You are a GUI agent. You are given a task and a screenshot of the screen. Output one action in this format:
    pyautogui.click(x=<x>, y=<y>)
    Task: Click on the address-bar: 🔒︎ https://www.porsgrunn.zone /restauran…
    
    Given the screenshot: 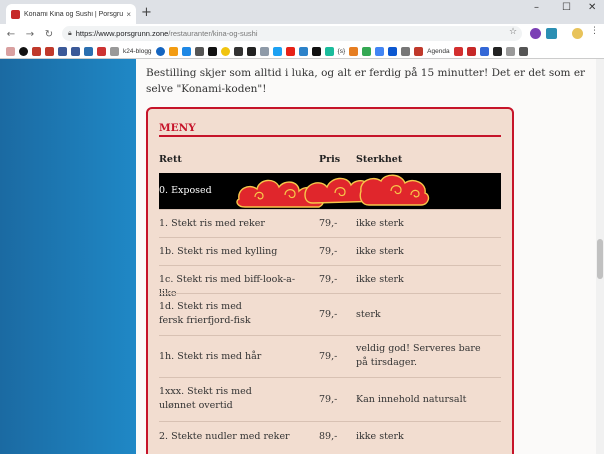 What is the action you would take?
    pyautogui.click(x=292, y=33)
    